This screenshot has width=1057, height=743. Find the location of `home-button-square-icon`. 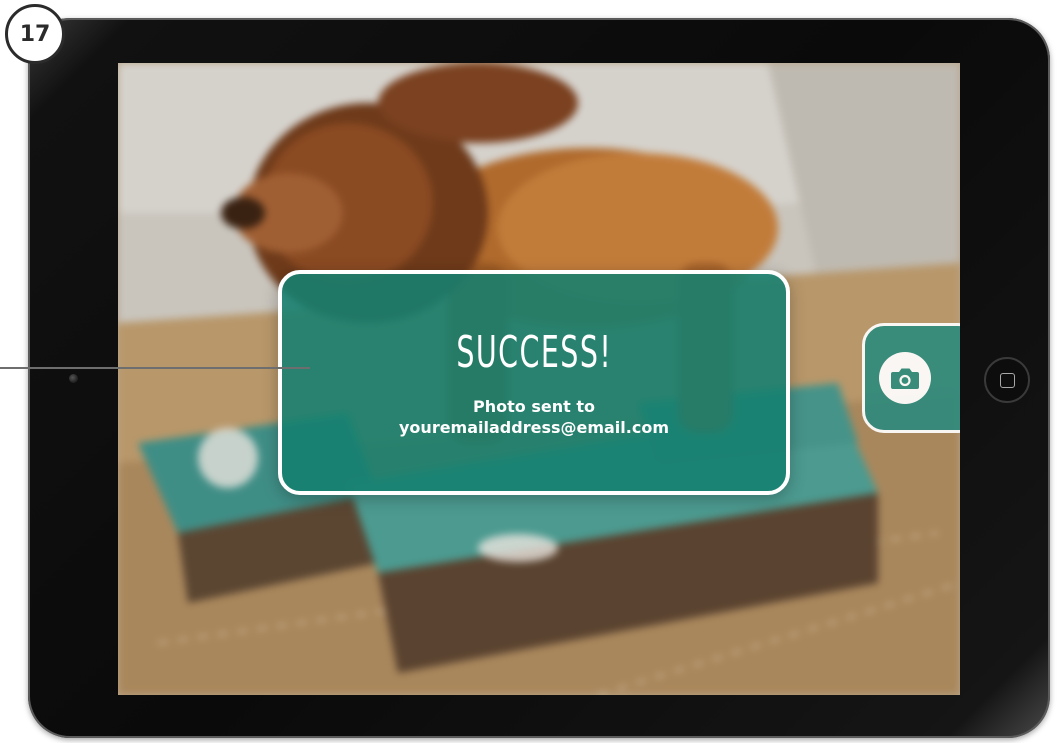

home-button-square-icon is located at coordinates (1007, 380).